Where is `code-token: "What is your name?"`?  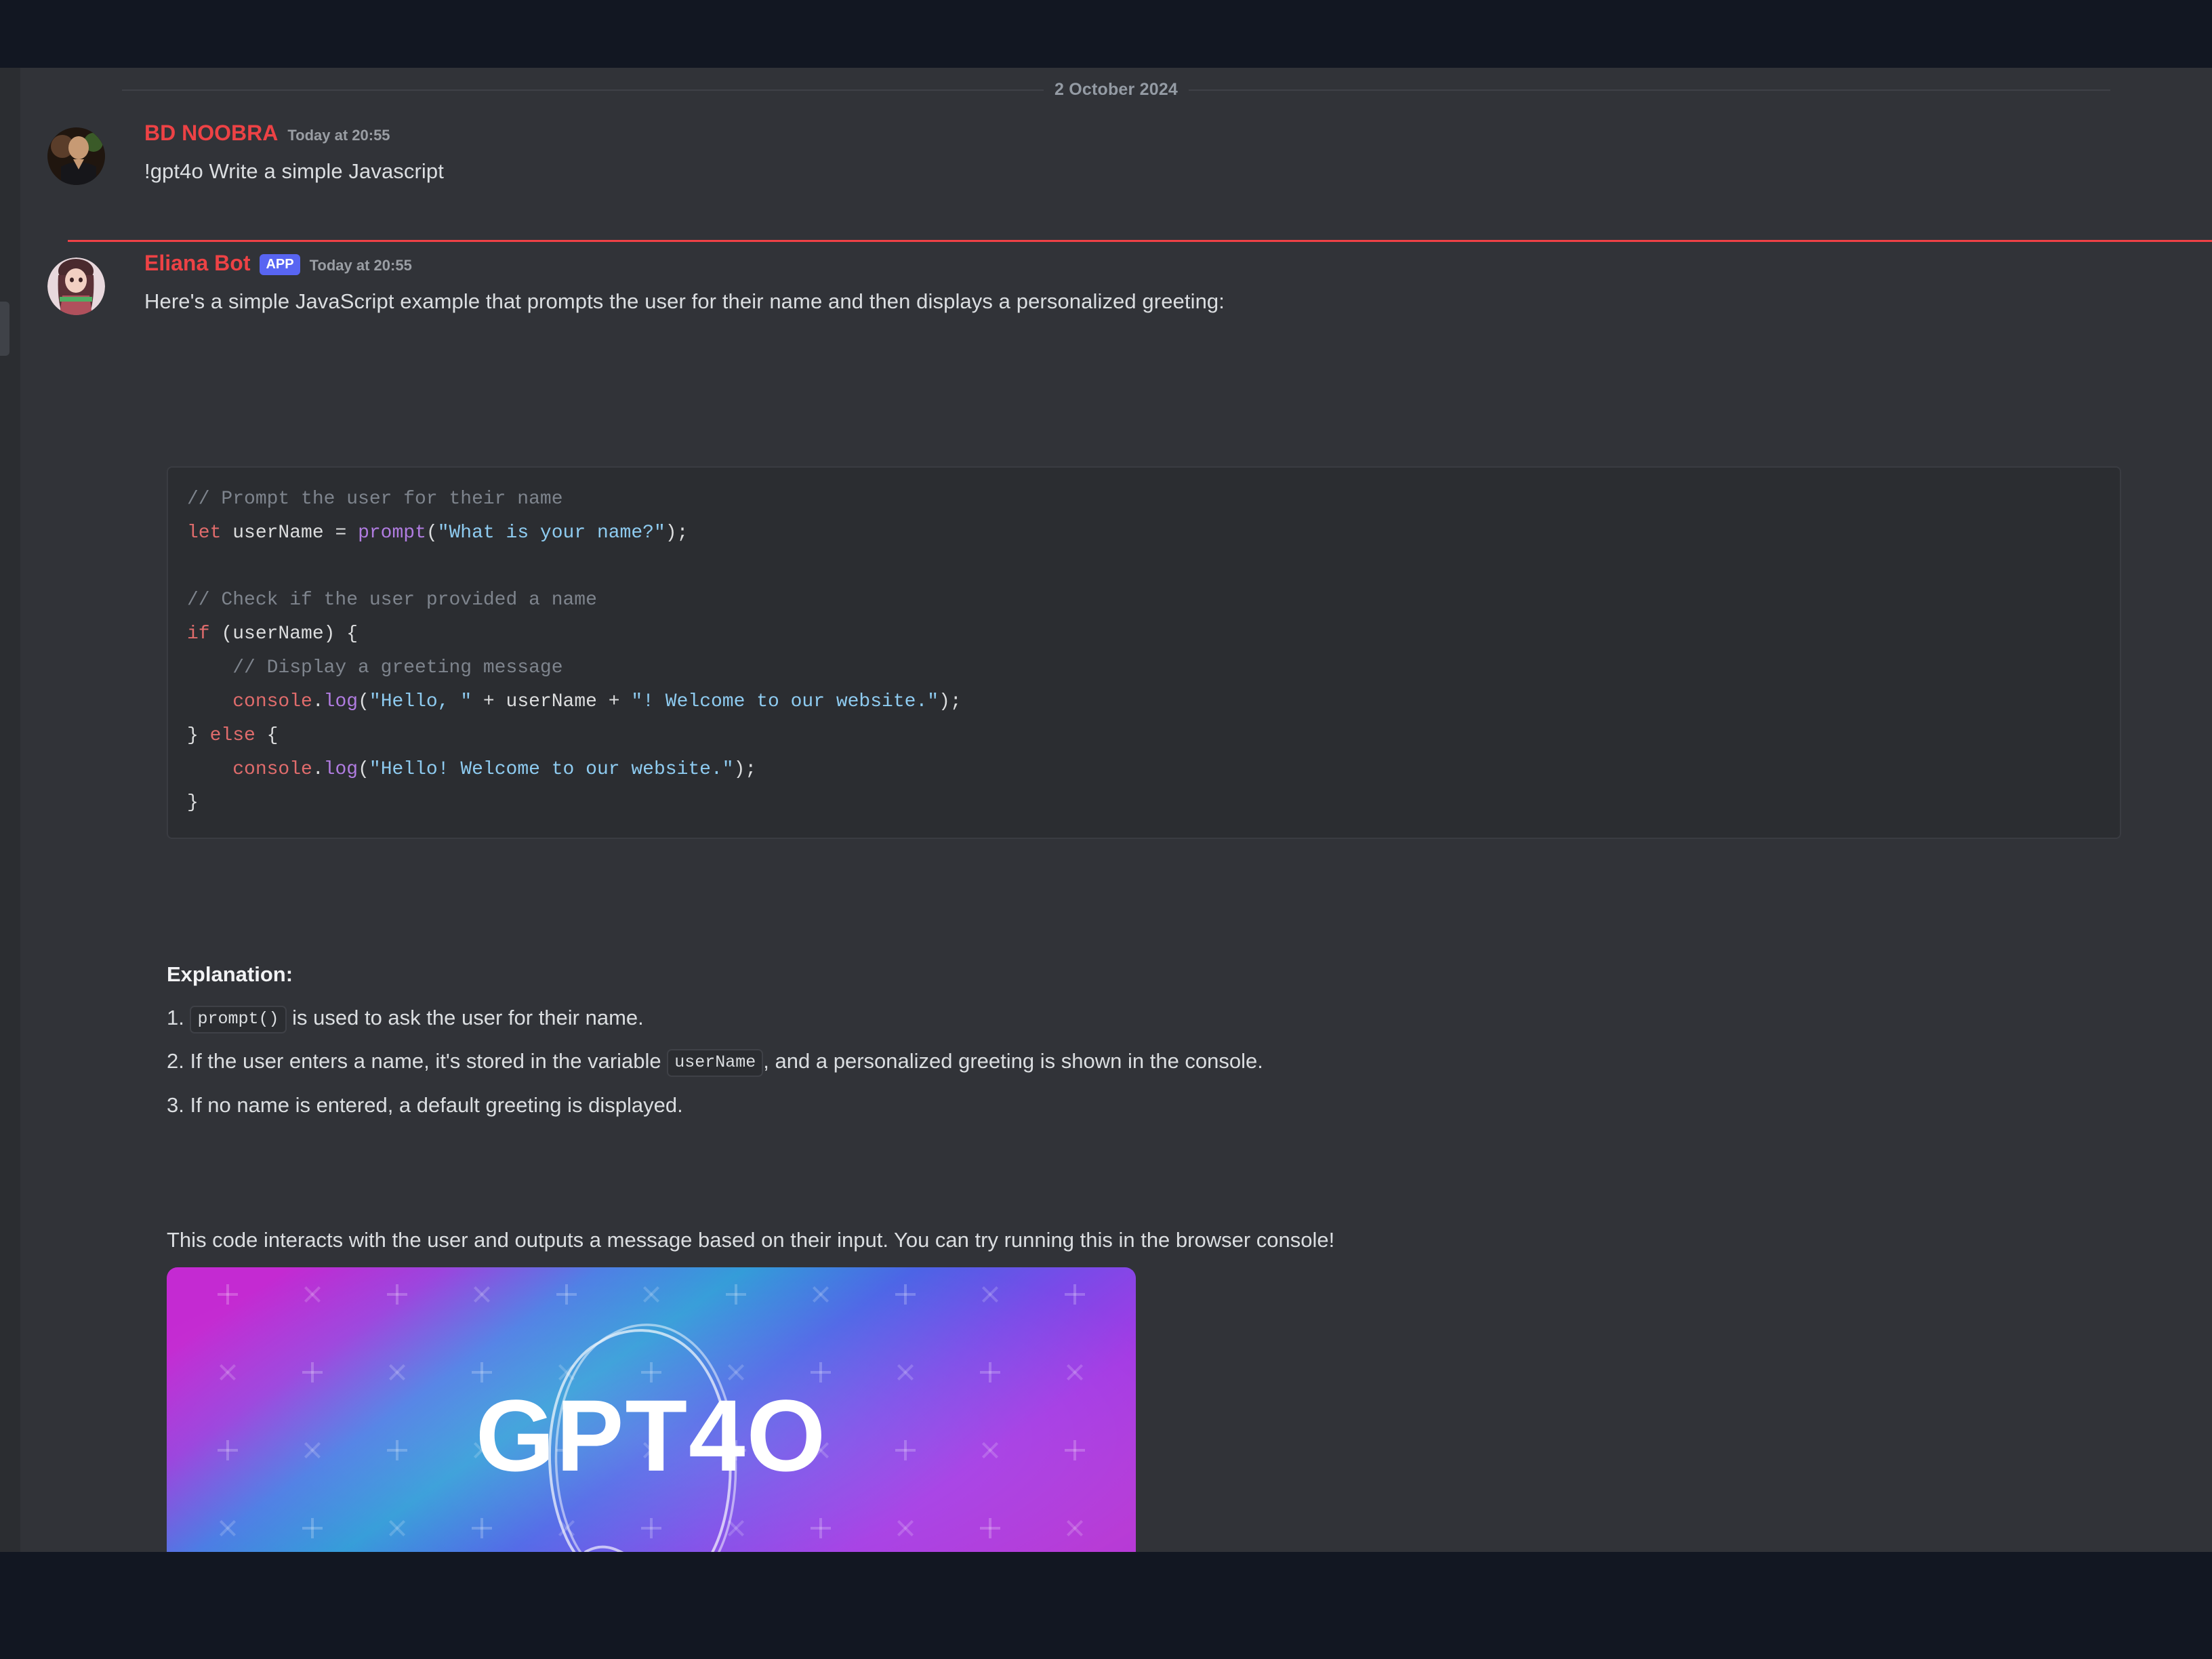 code-token: "What is your name?" is located at coordinates (551, 533).